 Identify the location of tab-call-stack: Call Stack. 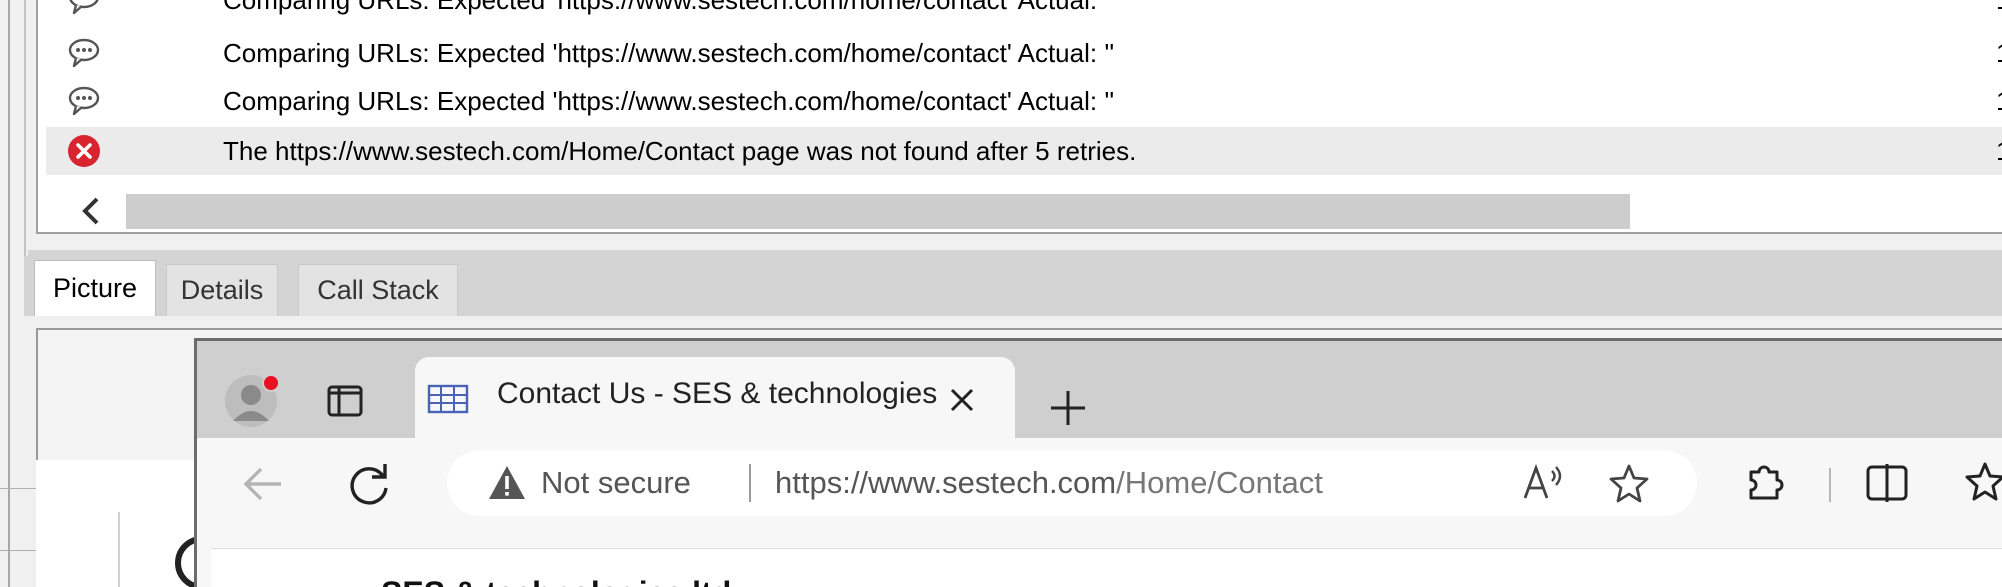
(378, 290).